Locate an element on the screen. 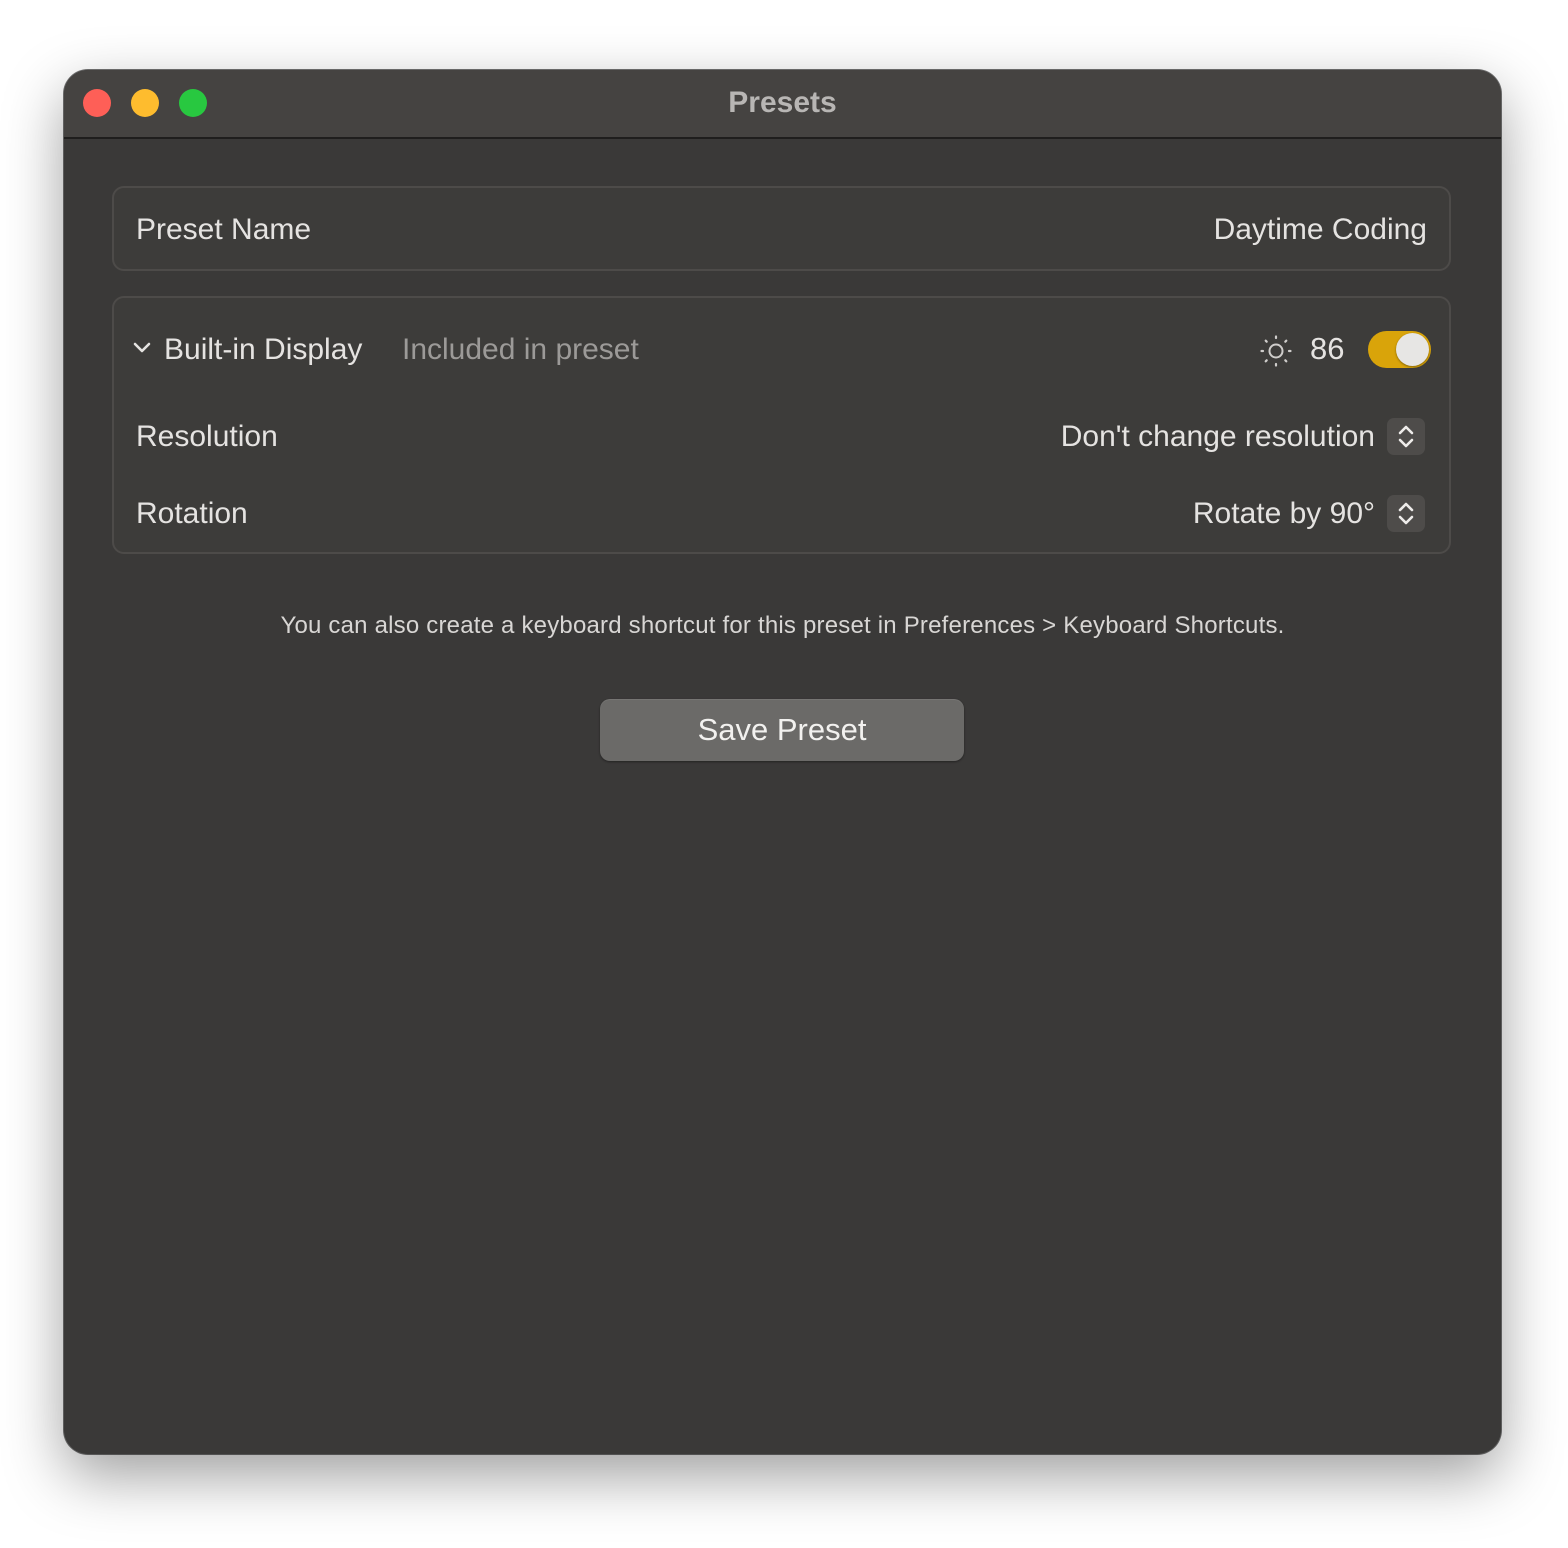  sun-icon is located at coordinates (1276, 351).